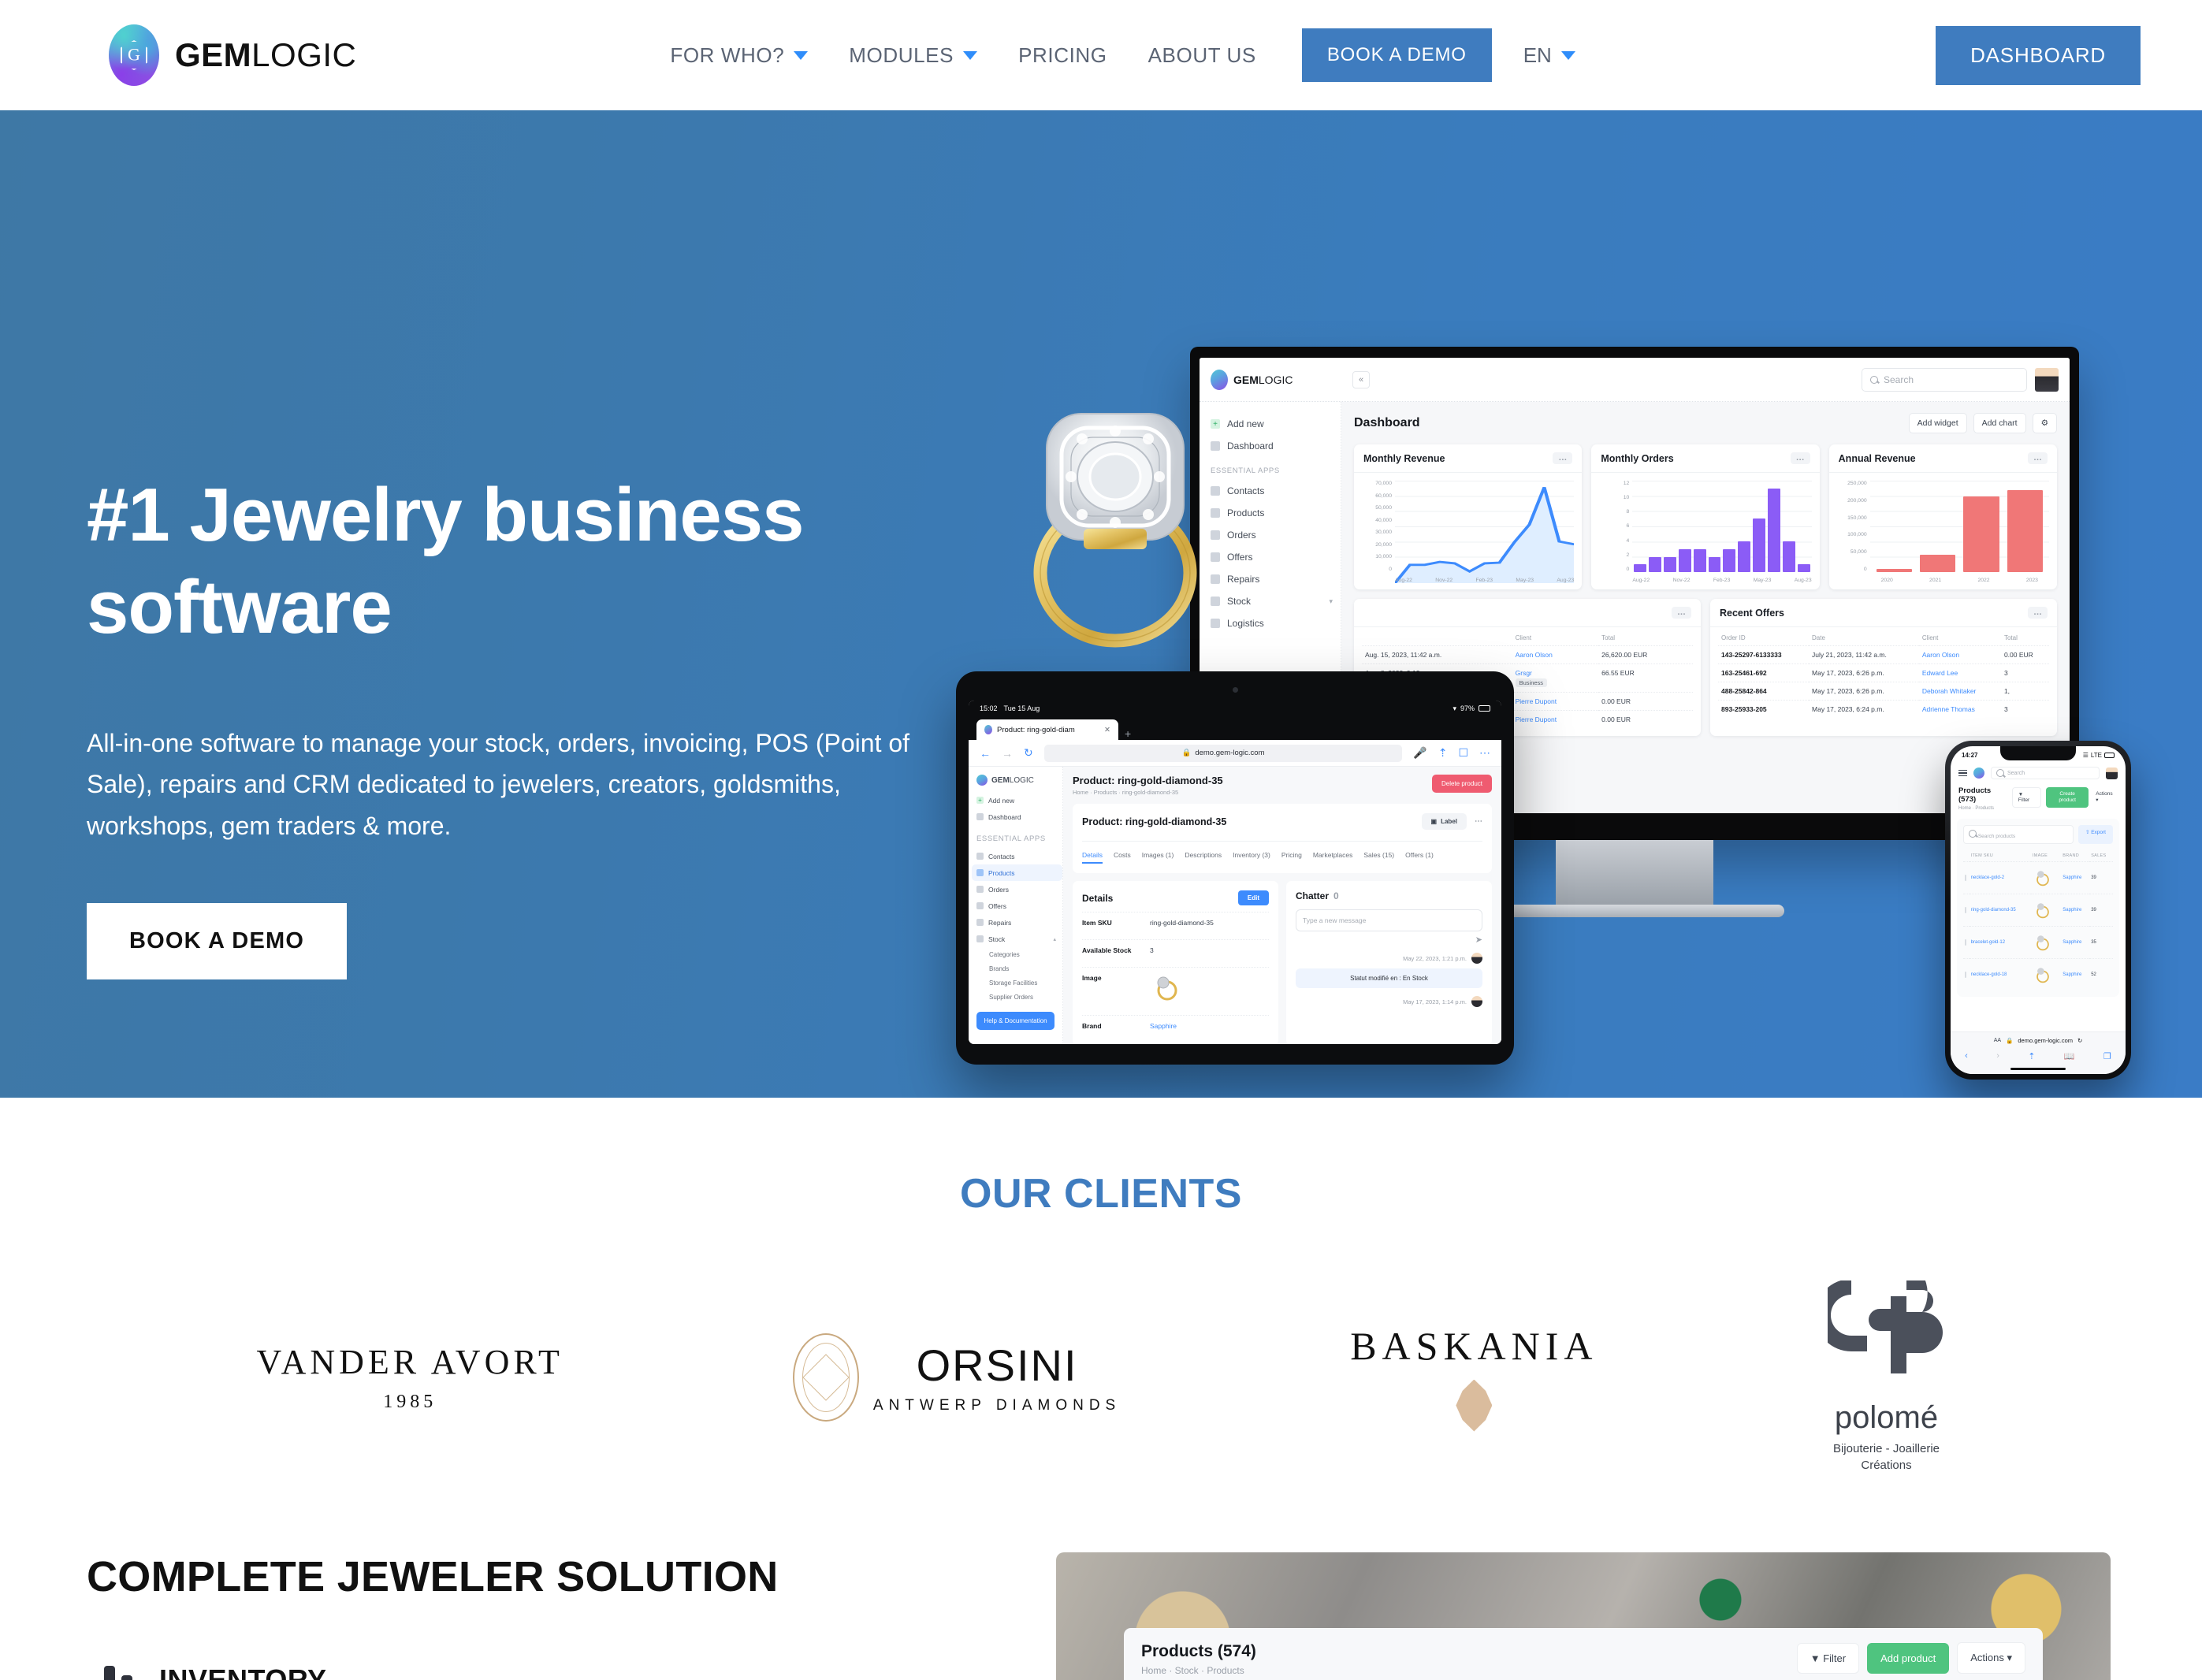  Describe the element at coordinates (1019, 954) in the screenshot. I see `sidebar-subitem-categories: Categories` at that location.